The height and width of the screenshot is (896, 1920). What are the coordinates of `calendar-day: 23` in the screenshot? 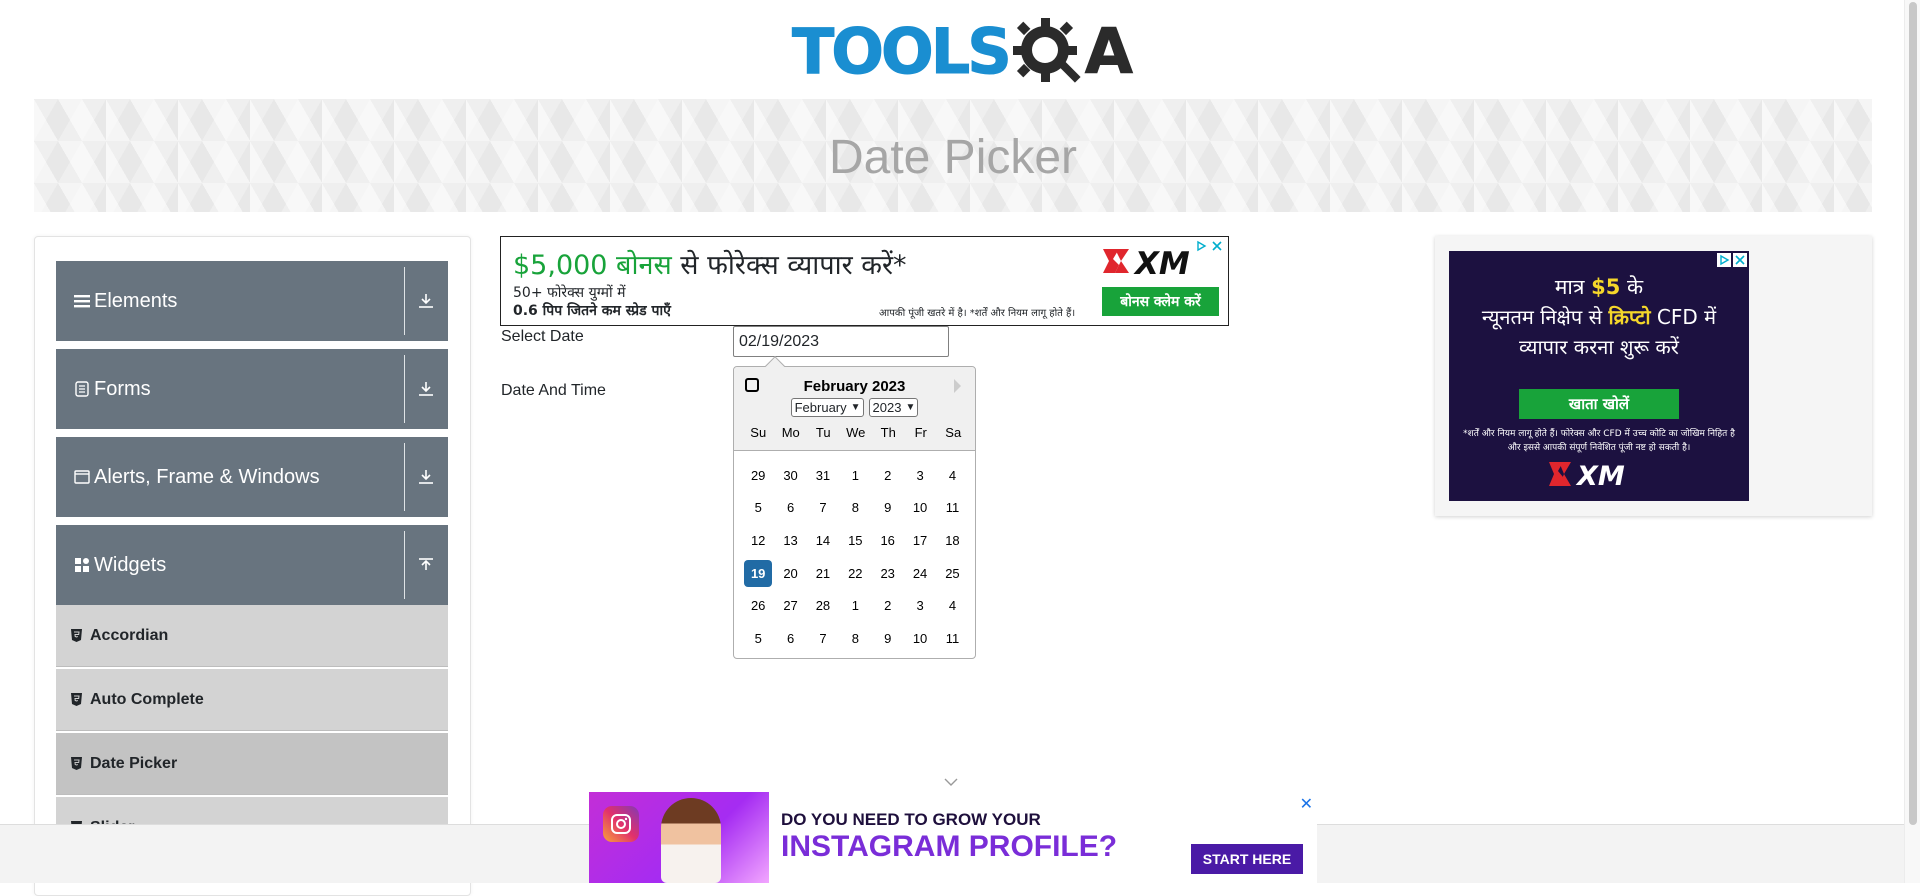 It's located at (888, 573).